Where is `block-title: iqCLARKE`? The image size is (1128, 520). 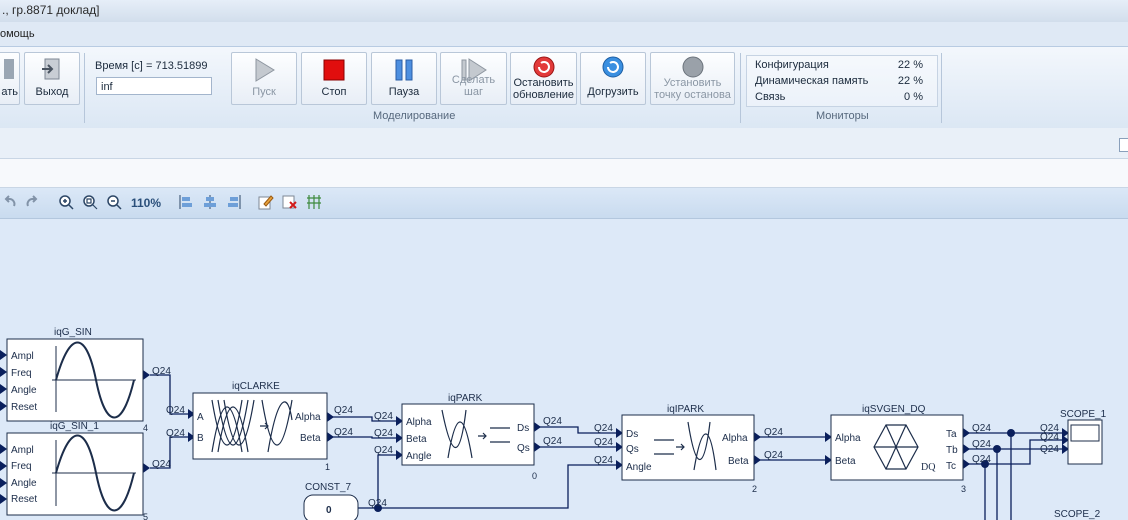 block-title: iqCLARKE is located at coordinates (256, 386).